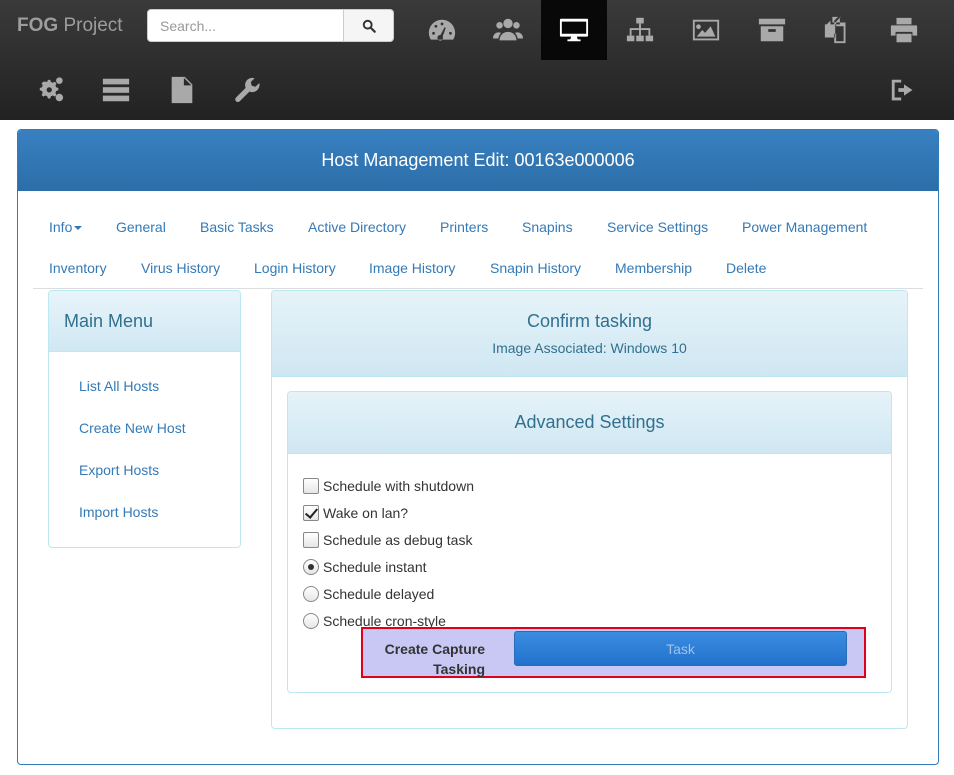  What do you see at coordinates (295, 268) in the screenshot?
I see `tab-login-history: Login History` at bounding box center [295, 268].